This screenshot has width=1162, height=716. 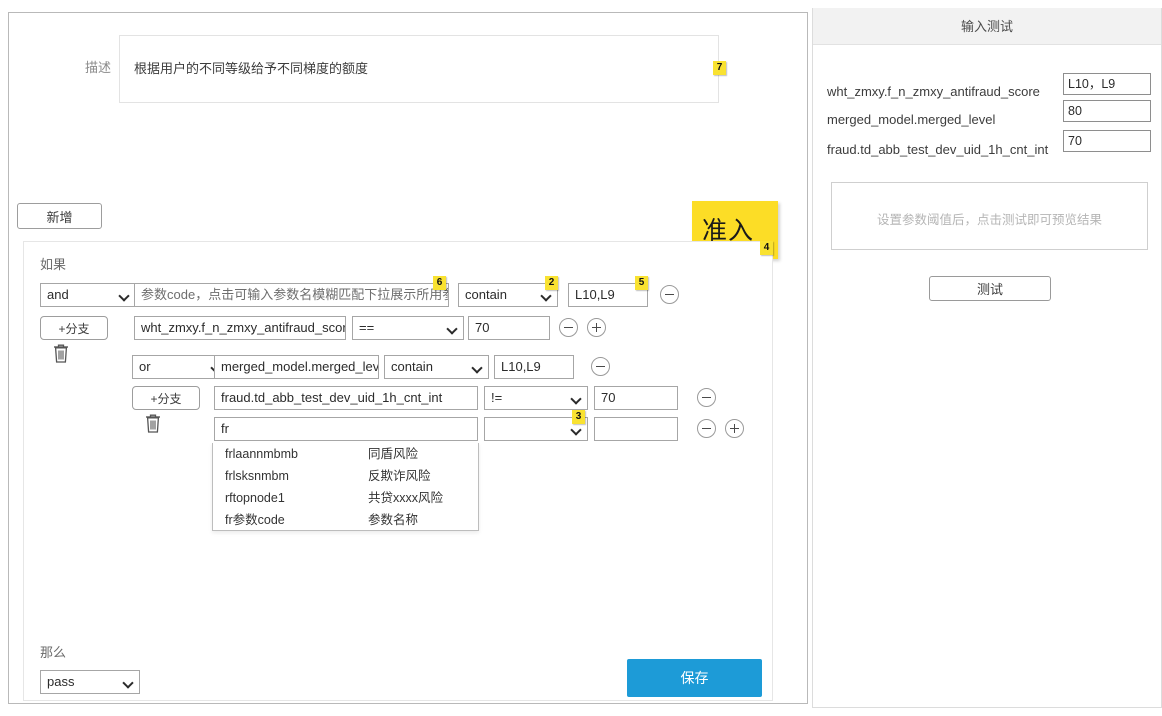 What do you see at coordinates (436, 367) in the screenshot?
I see `operator-select-row3: contain` at bounding box center [436, 367].